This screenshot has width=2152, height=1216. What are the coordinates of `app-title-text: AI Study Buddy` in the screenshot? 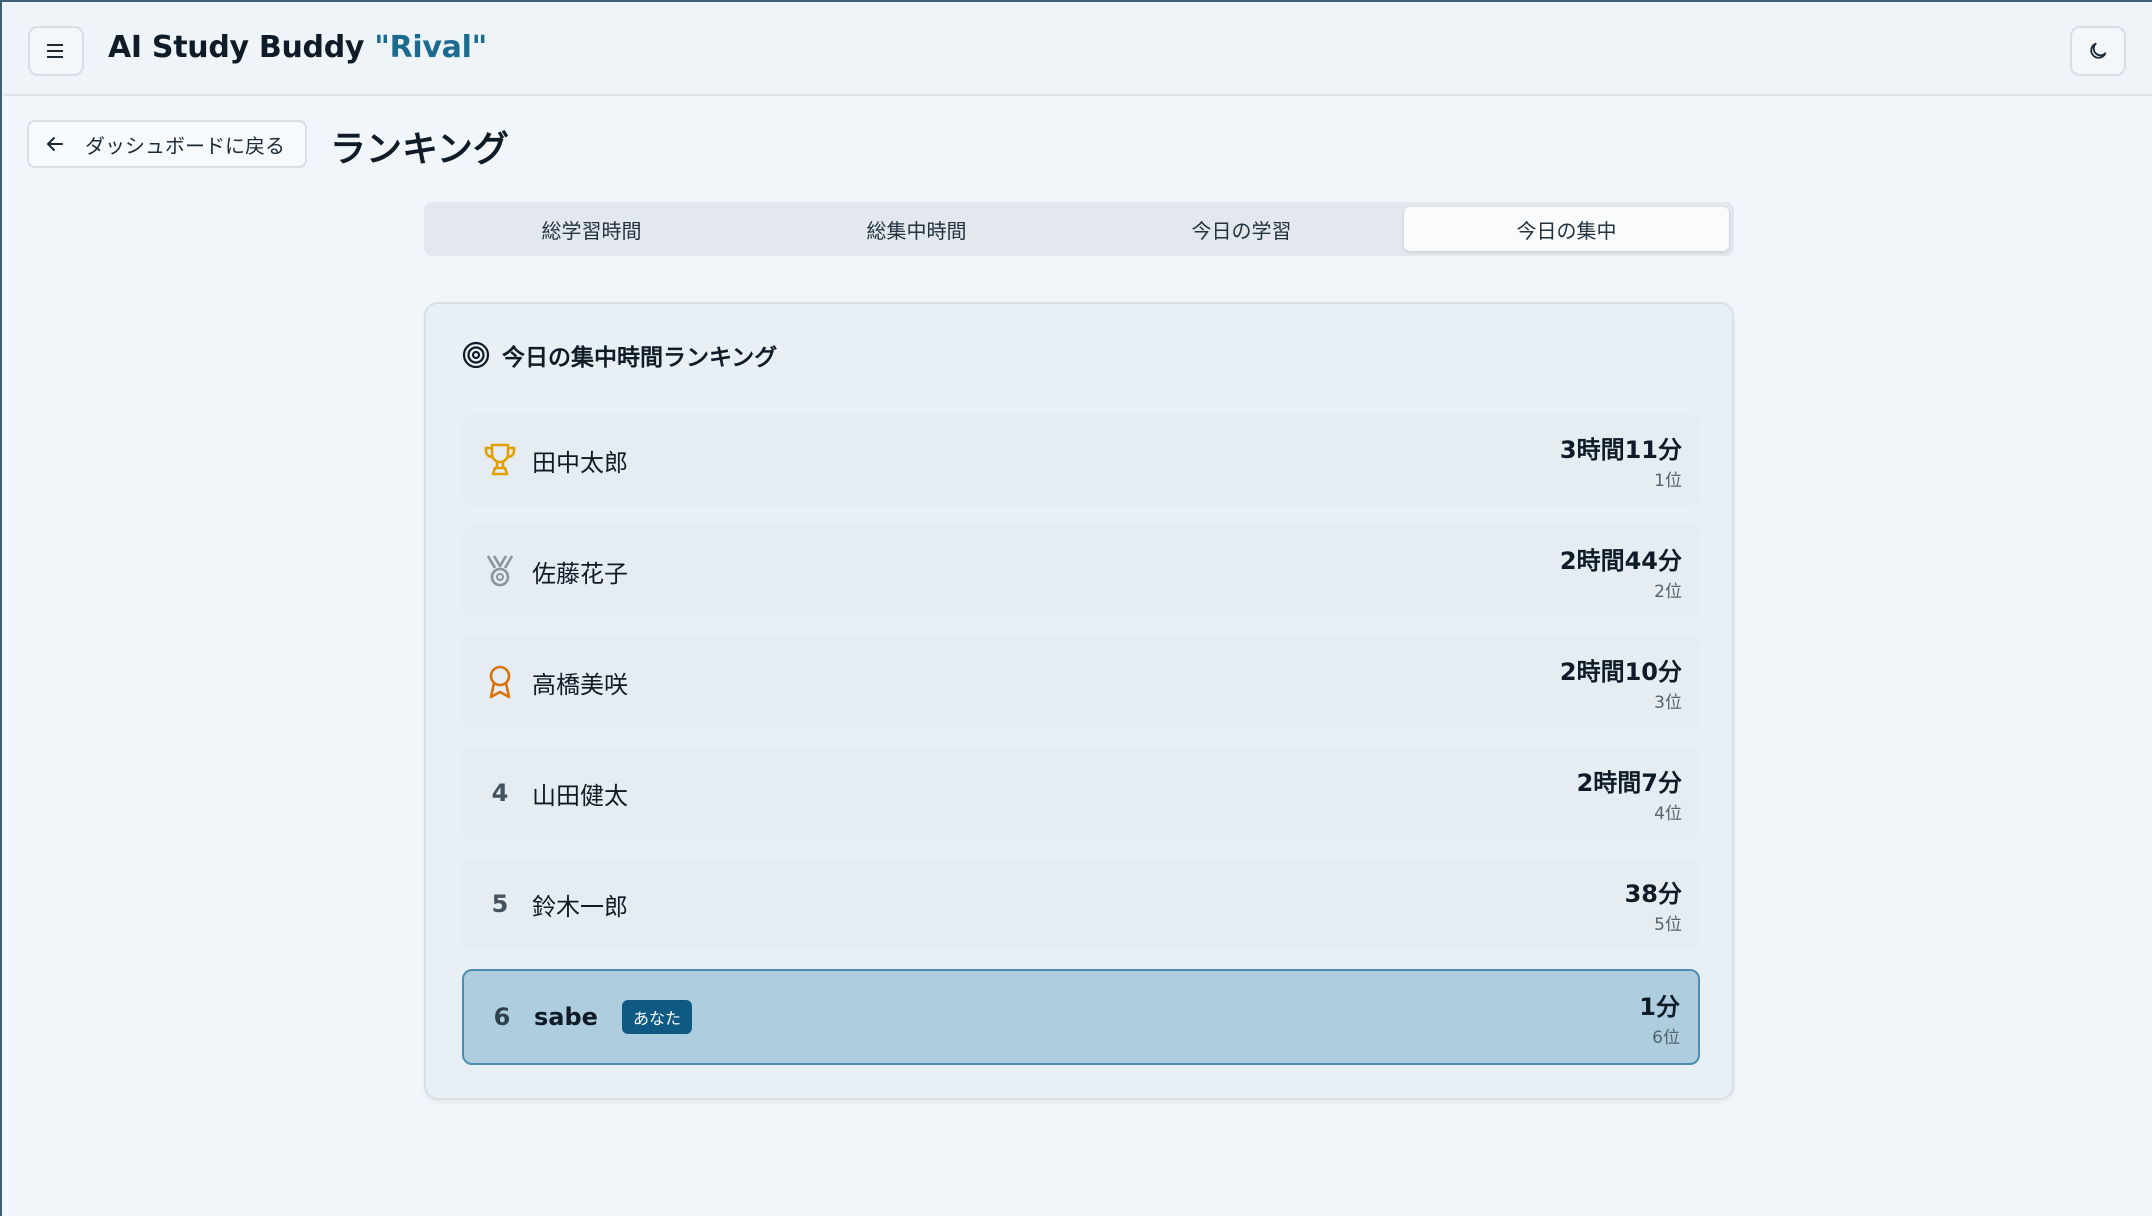 It's located at (236, 47).